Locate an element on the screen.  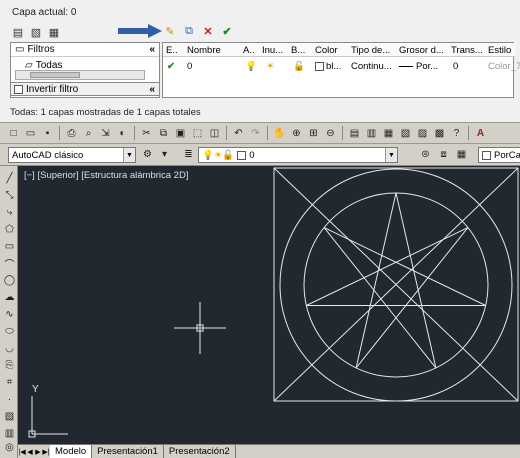
filter-horizontal-scrollbar is located at coordinates (80, 75).